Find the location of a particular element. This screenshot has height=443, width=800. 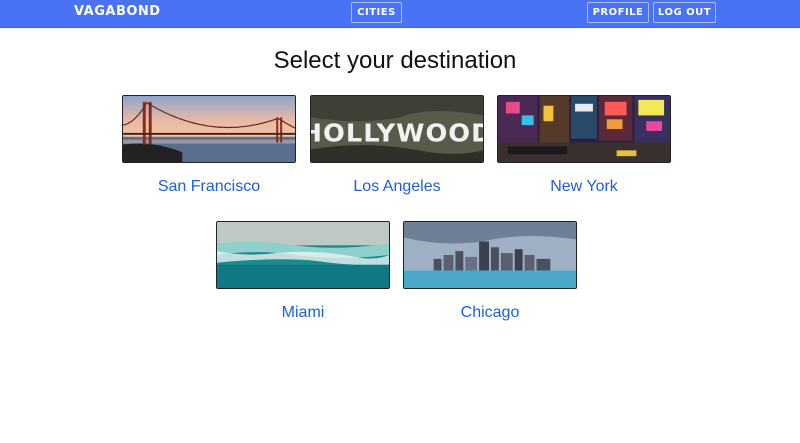

city-link-chicago: Chicago is located at coordinates (490, 313).